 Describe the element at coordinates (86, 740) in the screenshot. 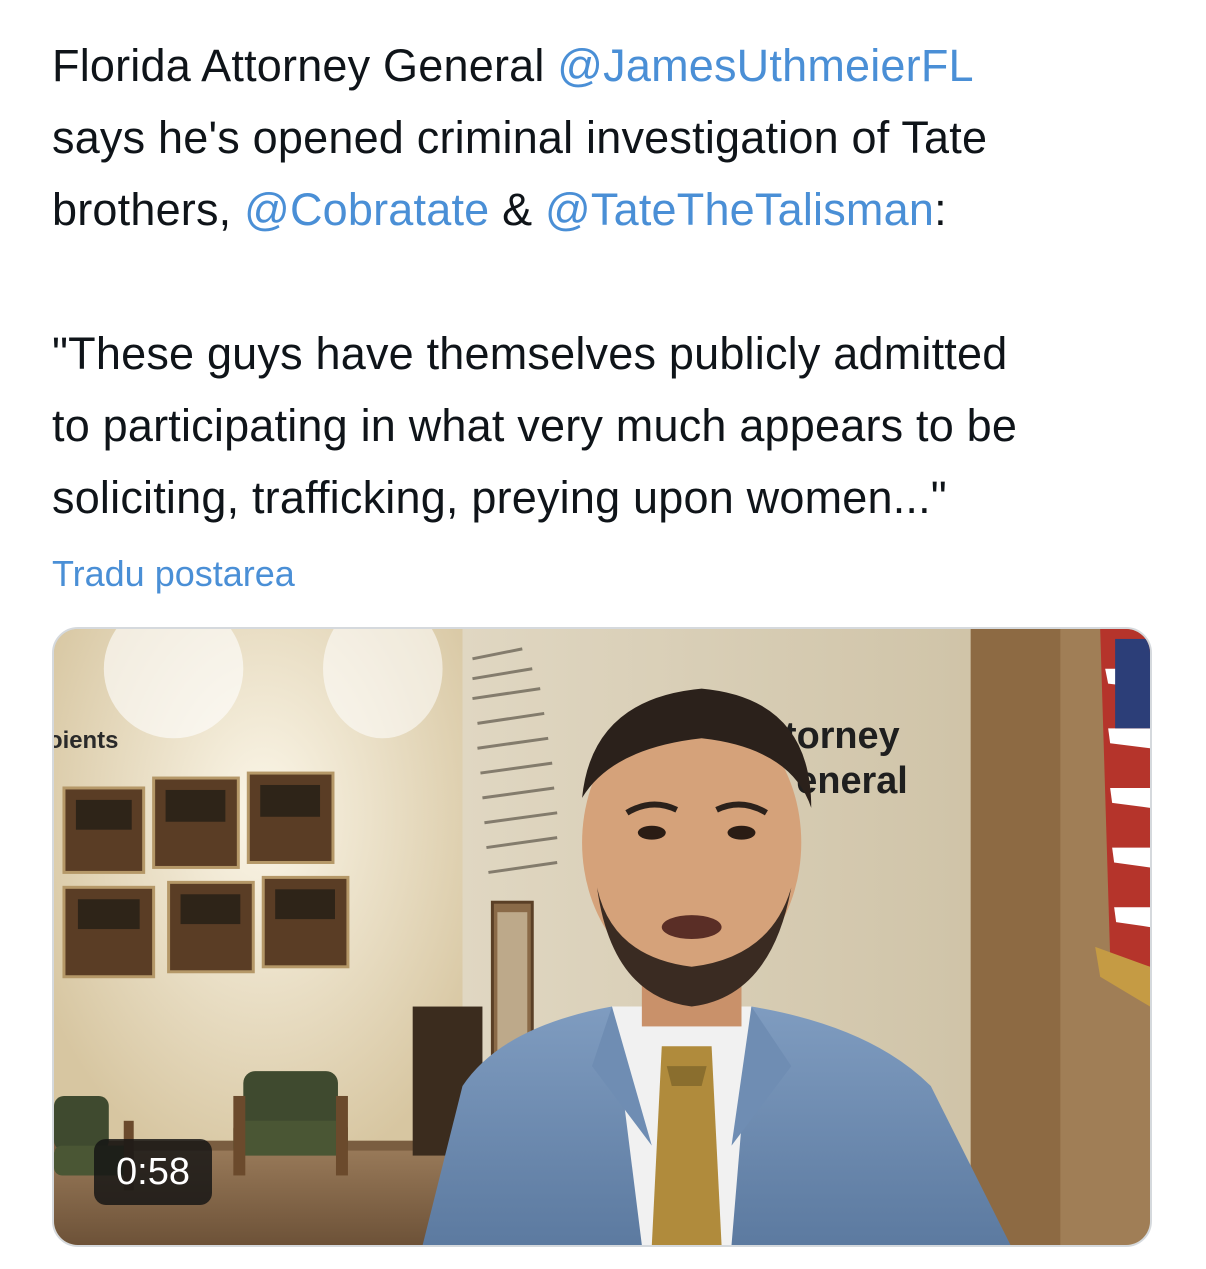

I see `wall-sign-left: oients` at that location.